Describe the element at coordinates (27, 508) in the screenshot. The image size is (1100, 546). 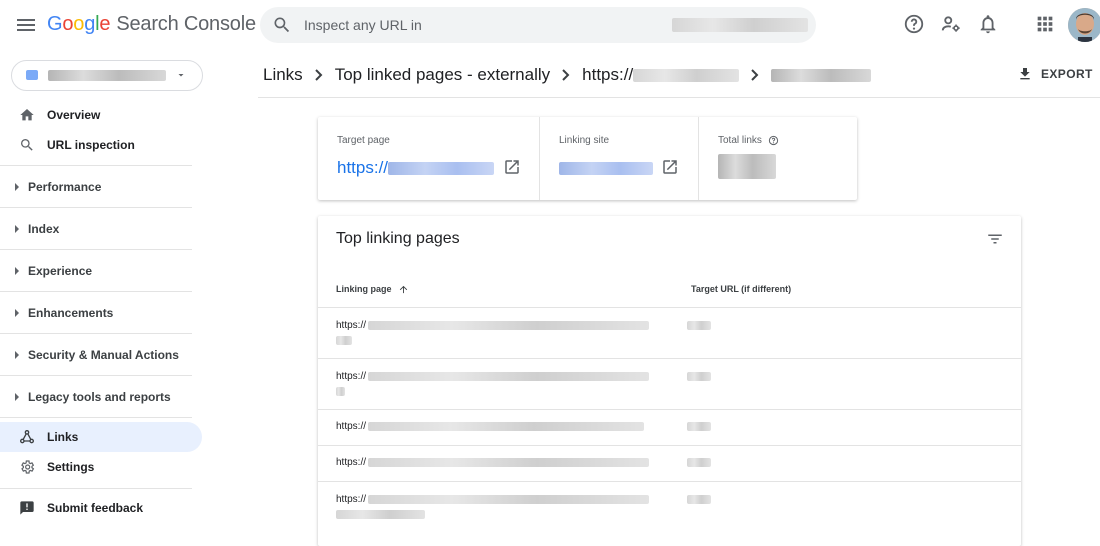
I see `feedback-icon` at that location.